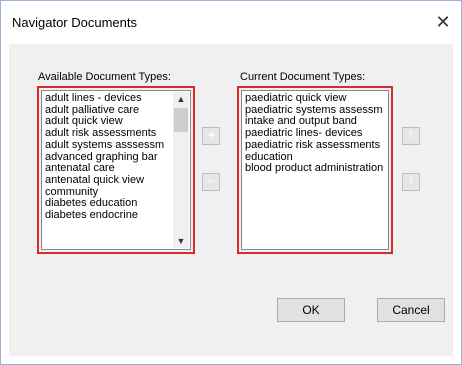 This screenshot has height=365, width=462. I want to click on arrow-up-icon: ⇧, so click(411, 136).